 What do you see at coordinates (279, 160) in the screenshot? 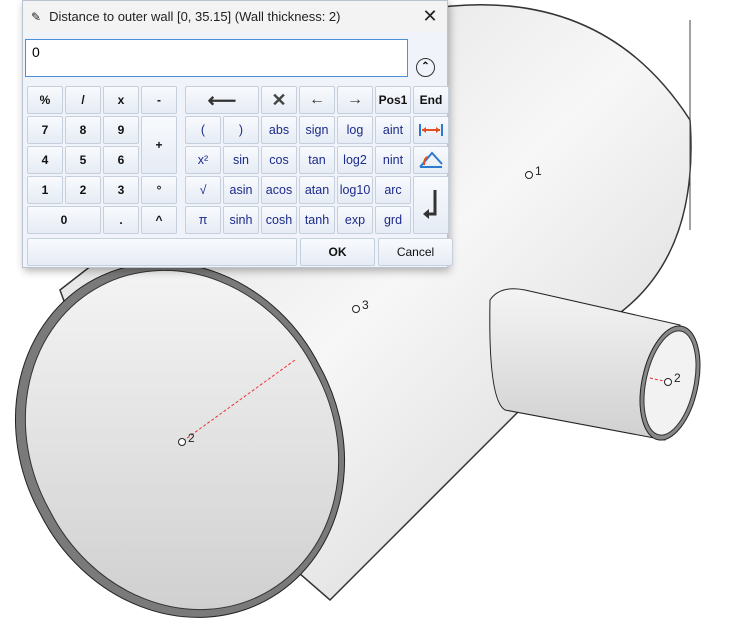
I see `key-cos: cos` at bounding box center [279, 160].